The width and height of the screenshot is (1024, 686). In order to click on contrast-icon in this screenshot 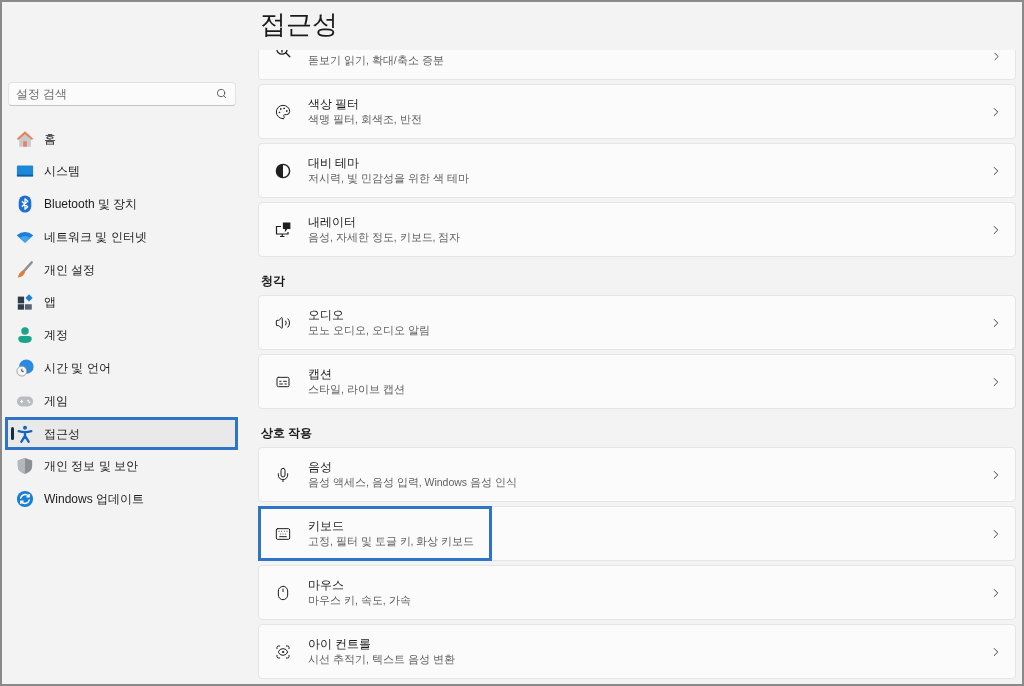, I will do `click(283, 170)`.